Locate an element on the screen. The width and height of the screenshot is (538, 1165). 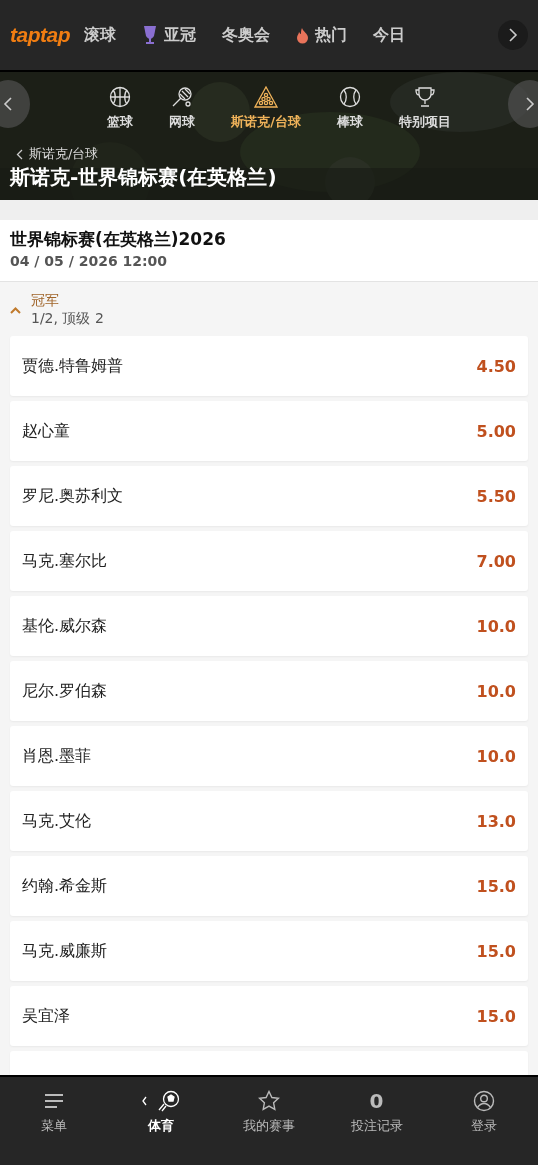
odds-value: 4.50 is located at coordinates (496, 366).